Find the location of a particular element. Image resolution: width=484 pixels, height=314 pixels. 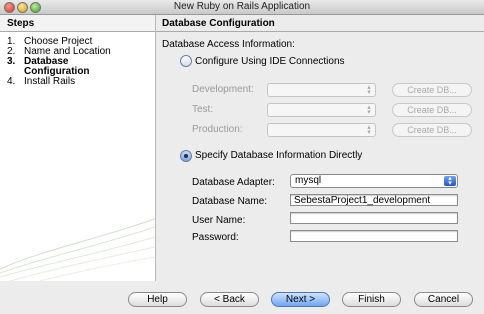

test-label: Test: is located at coordinates (203, 109).